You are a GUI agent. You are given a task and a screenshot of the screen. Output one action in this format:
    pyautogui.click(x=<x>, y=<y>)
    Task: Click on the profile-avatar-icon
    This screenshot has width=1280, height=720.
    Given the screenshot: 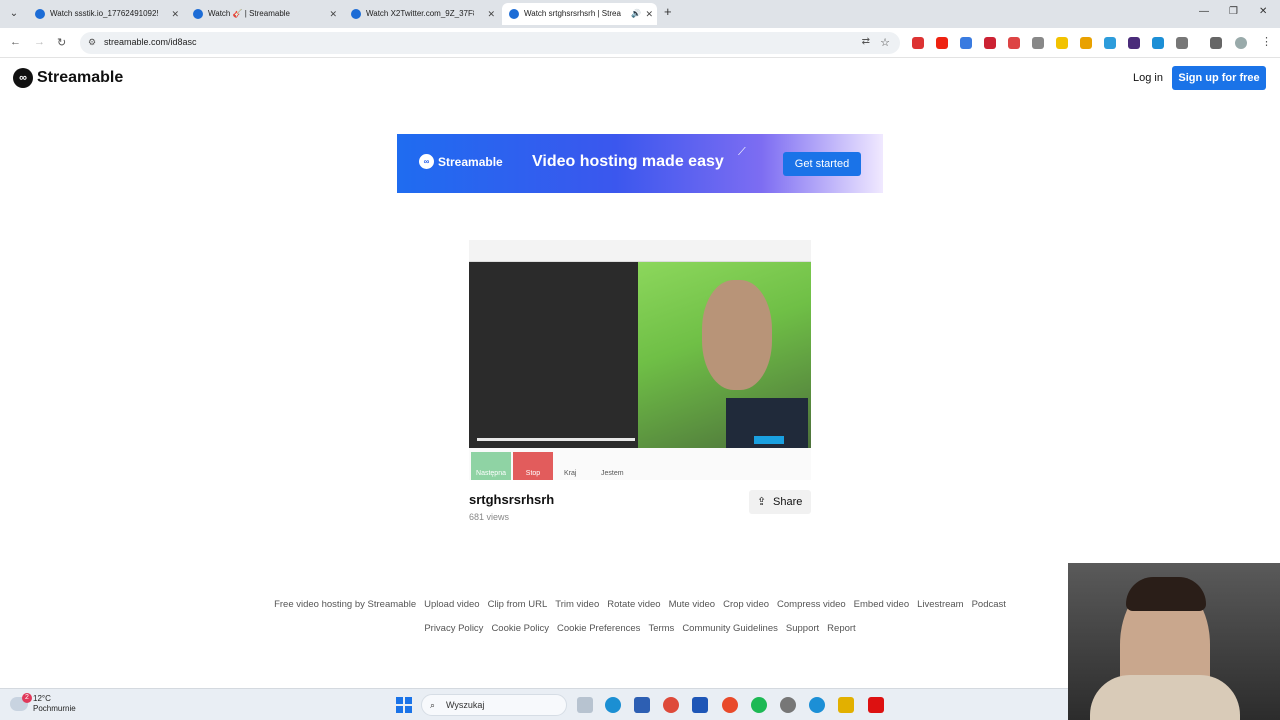 What is the action you would take?
    pyautogui.click(x=1241, y=43)
    